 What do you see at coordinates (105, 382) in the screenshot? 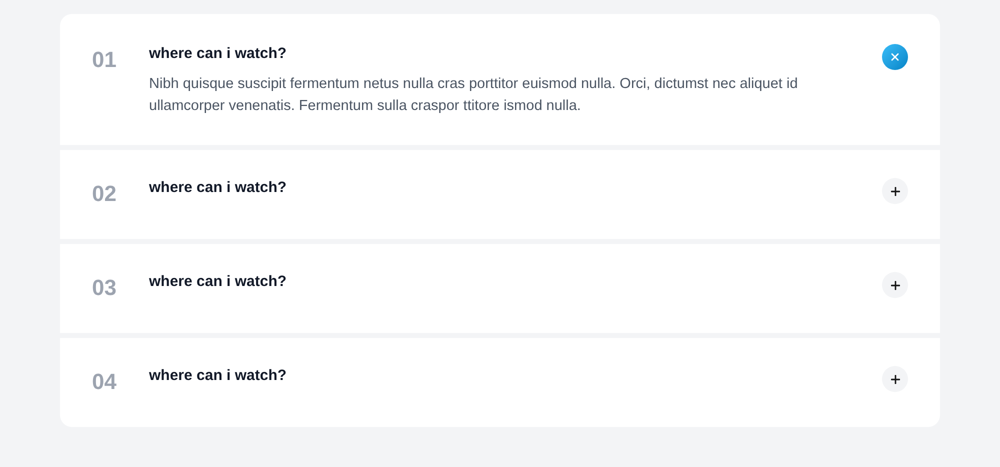
I see `item-number: 04` at bounding box center [105, 382].